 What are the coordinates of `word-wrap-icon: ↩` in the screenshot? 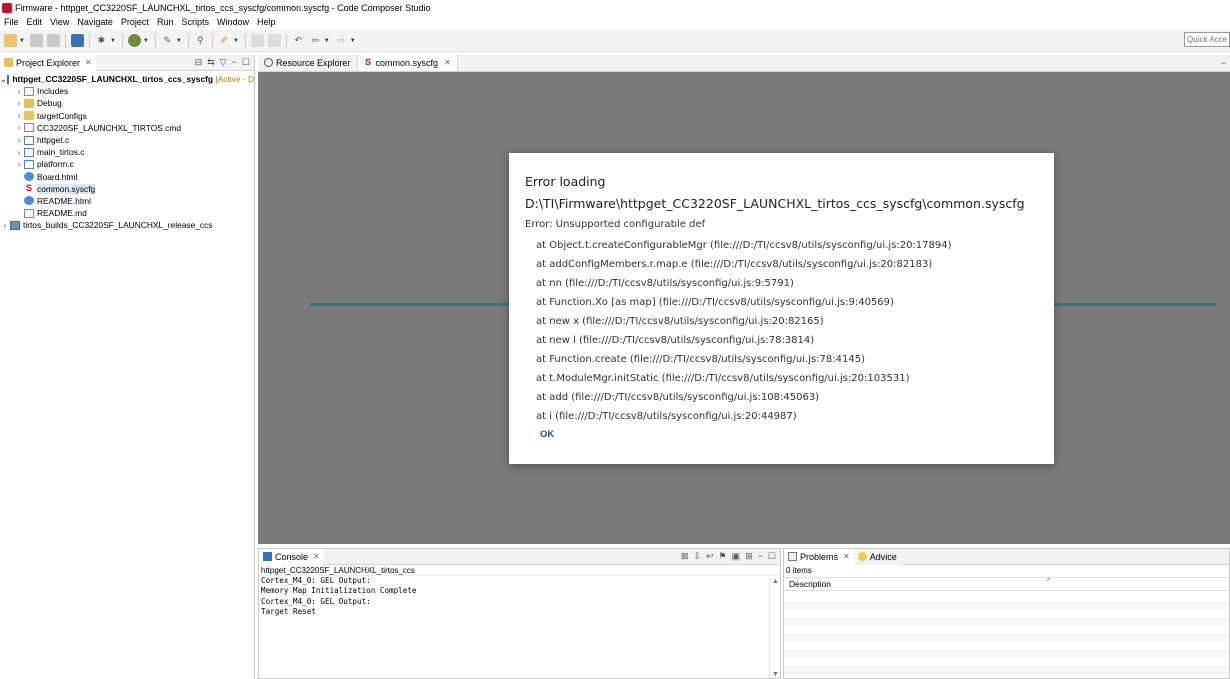 It's located at (710, 556).